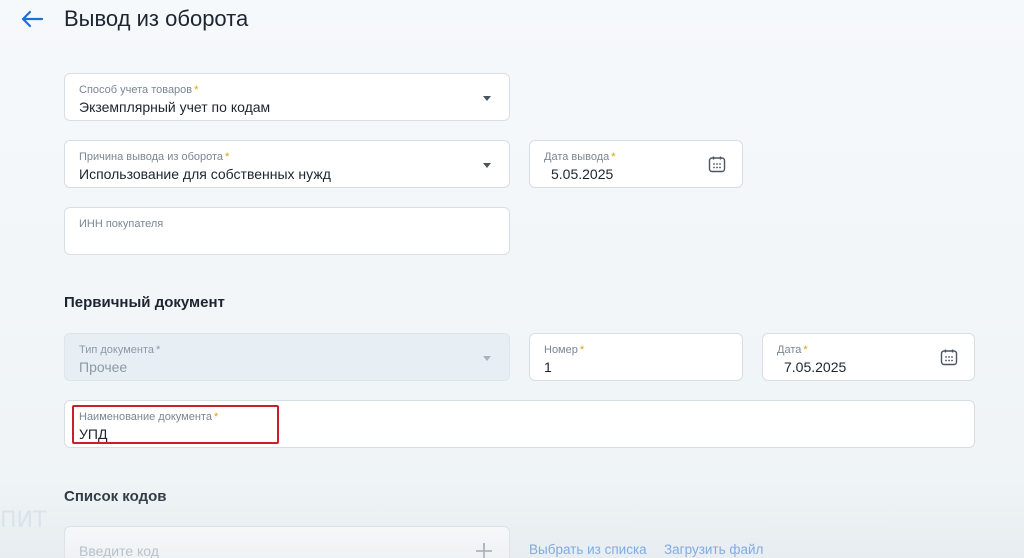  Describe the element at coordinates (580, 157) in the screenshot. I see `withdrawal-date-label: Дата вывода *` at that location.